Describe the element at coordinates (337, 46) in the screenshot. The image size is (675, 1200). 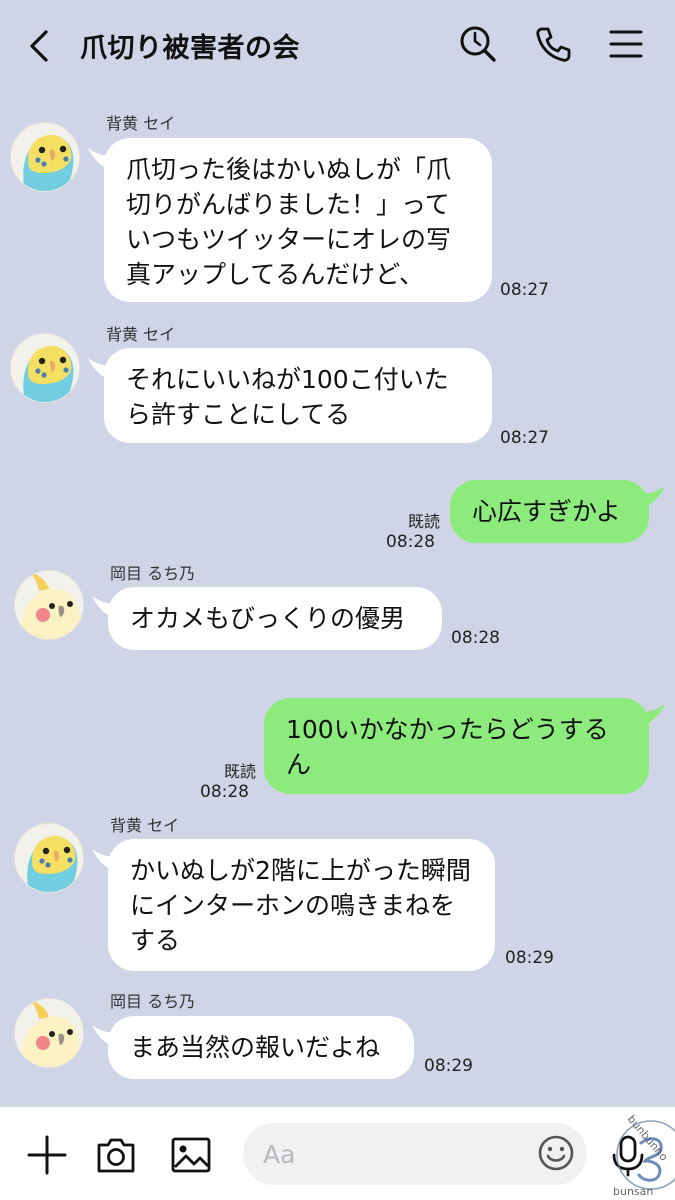
I see `chat-header: 爪切り被害者の会` at that location.